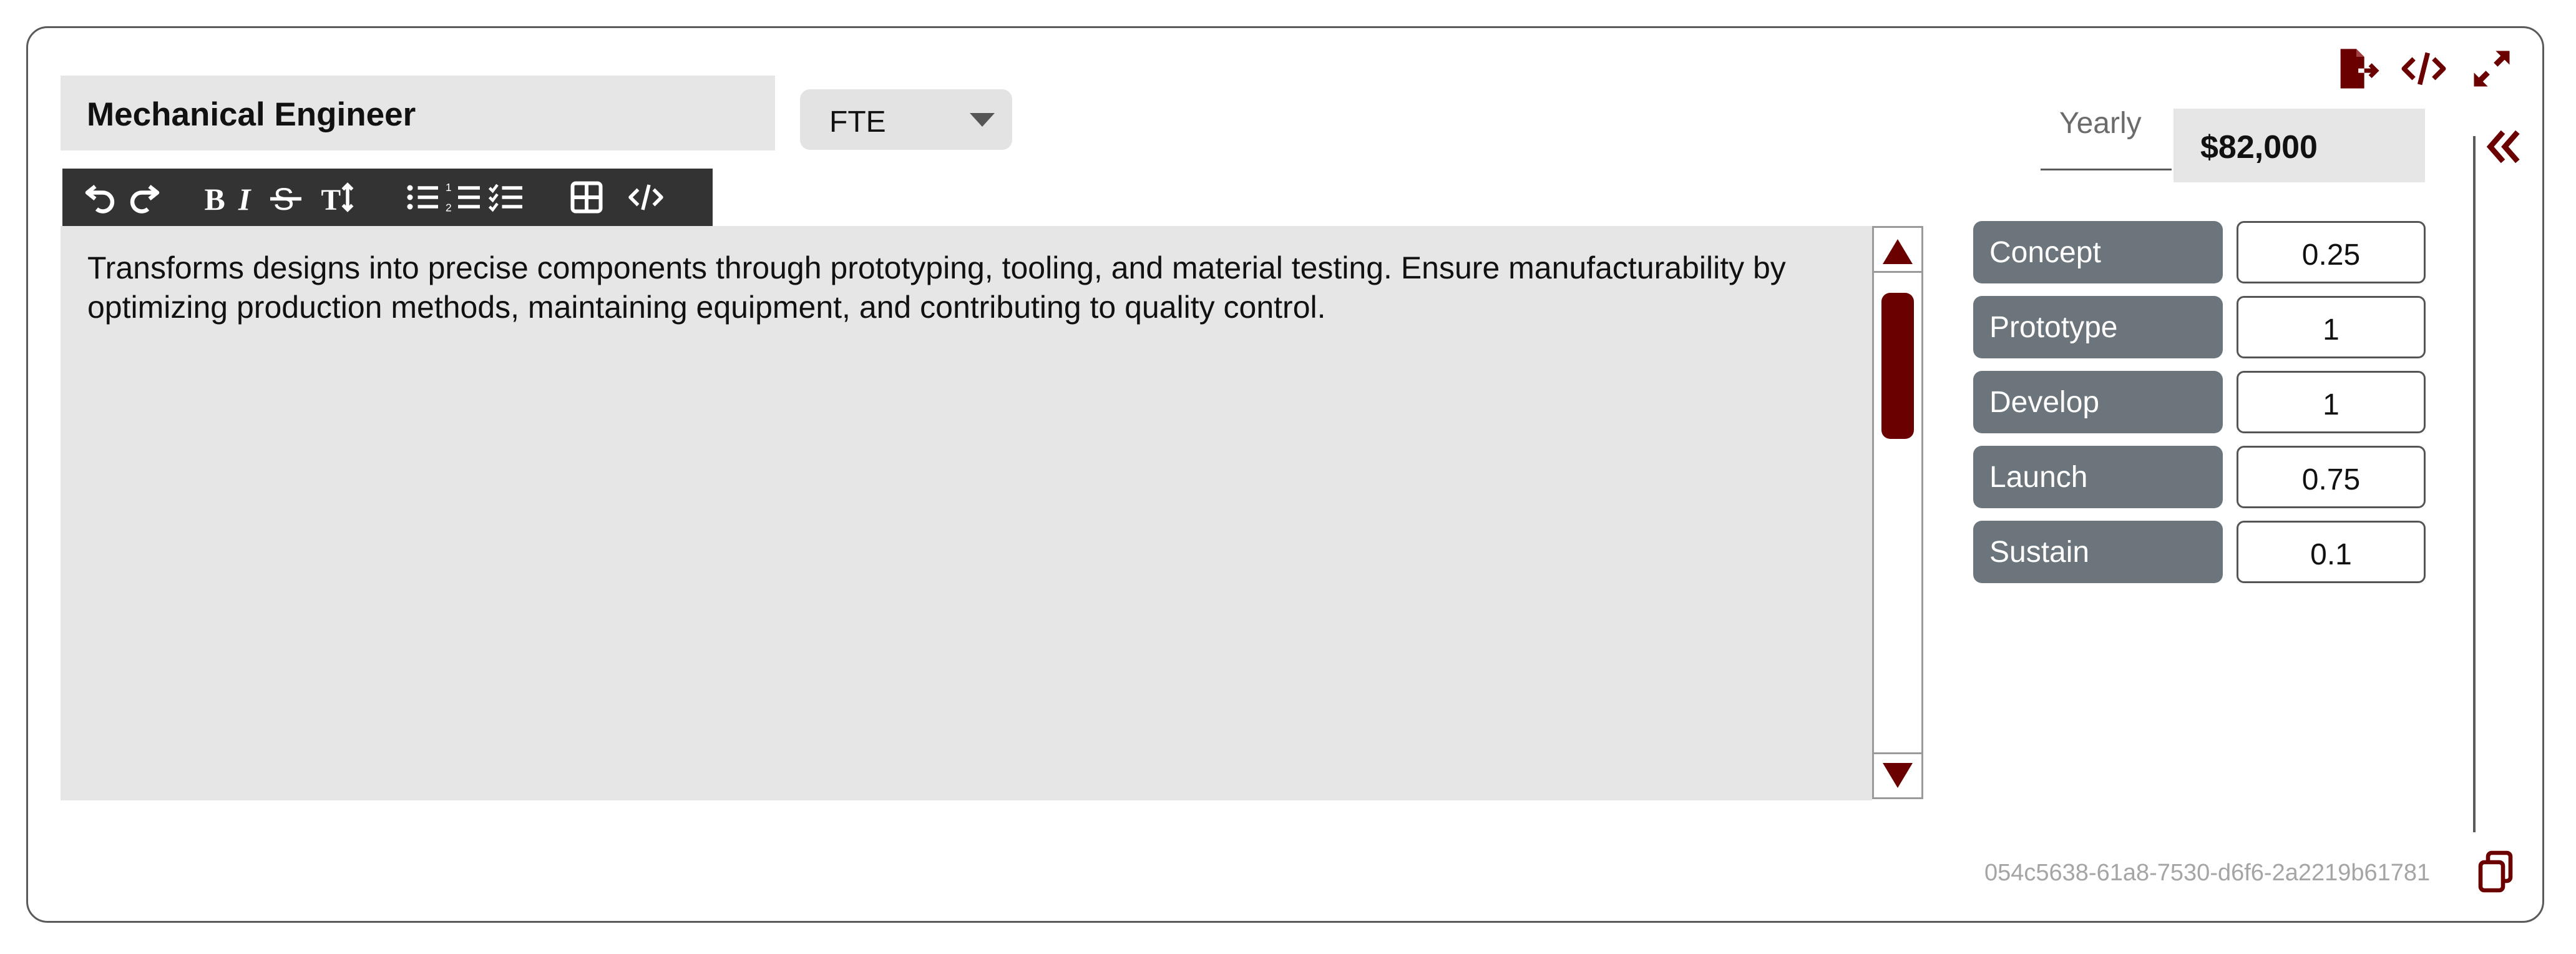 Image resolution: width=2576 pixels, height=954 pixels. I want to click on strikethrough-icon: S, so click(286, 197).